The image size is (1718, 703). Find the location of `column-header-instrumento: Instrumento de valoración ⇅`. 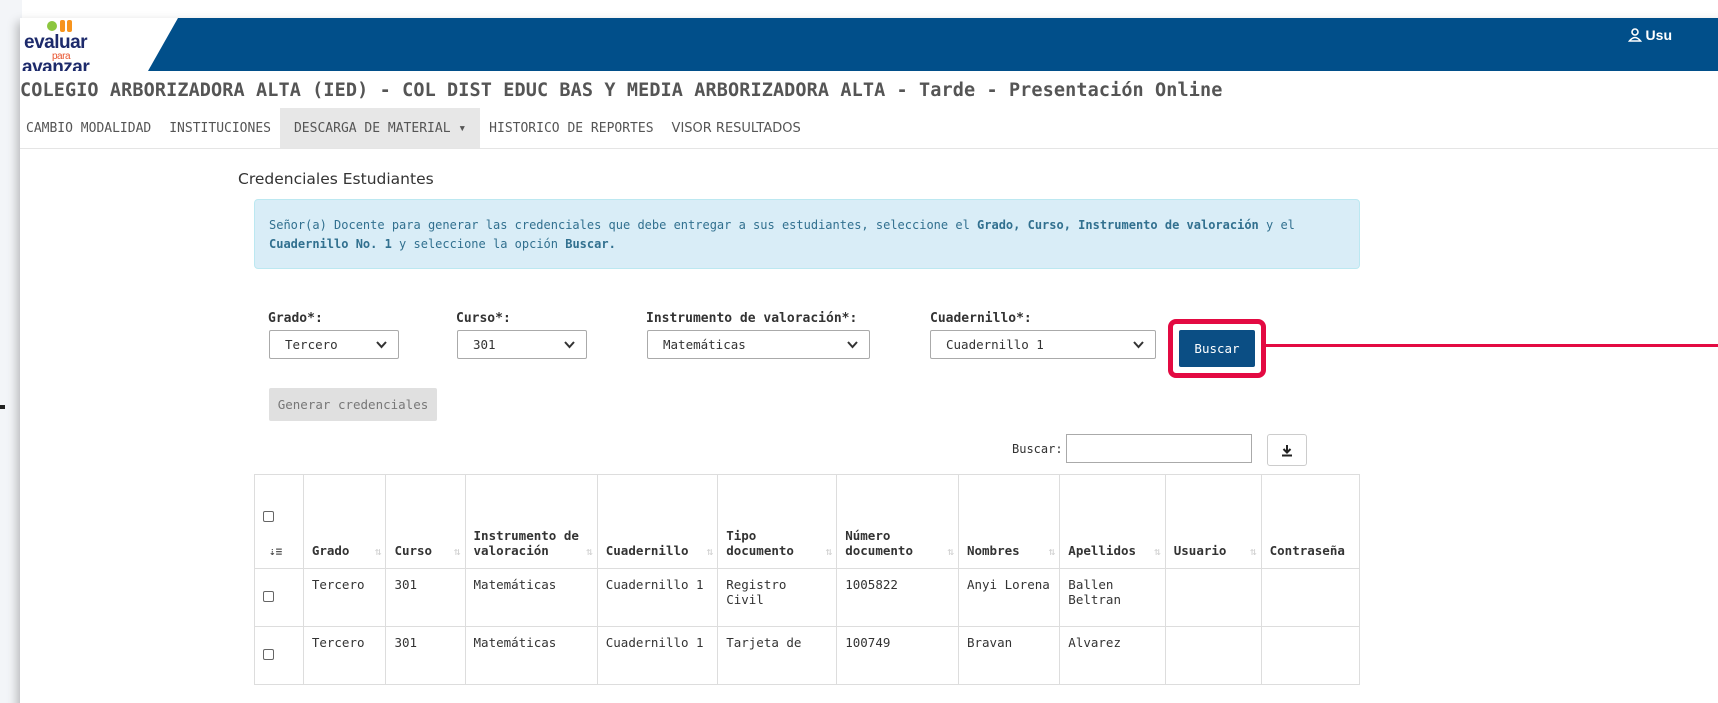

column-header-instrumento: Instrumento de valoración ⇅ is located at coordinates (531, 521).